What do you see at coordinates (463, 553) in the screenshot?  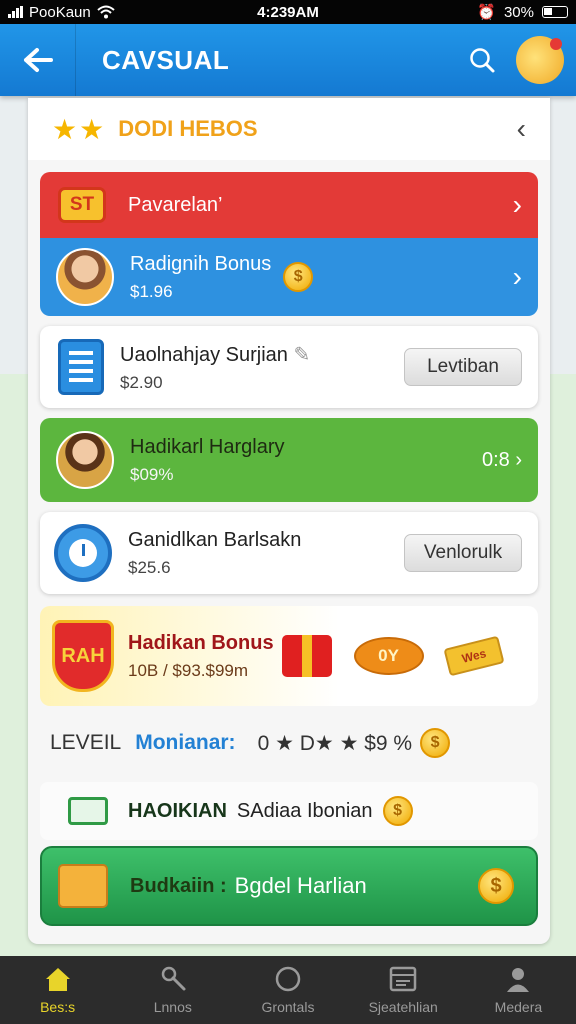 I see `action-button: Venlorulk` at bounding box center [463, 553].